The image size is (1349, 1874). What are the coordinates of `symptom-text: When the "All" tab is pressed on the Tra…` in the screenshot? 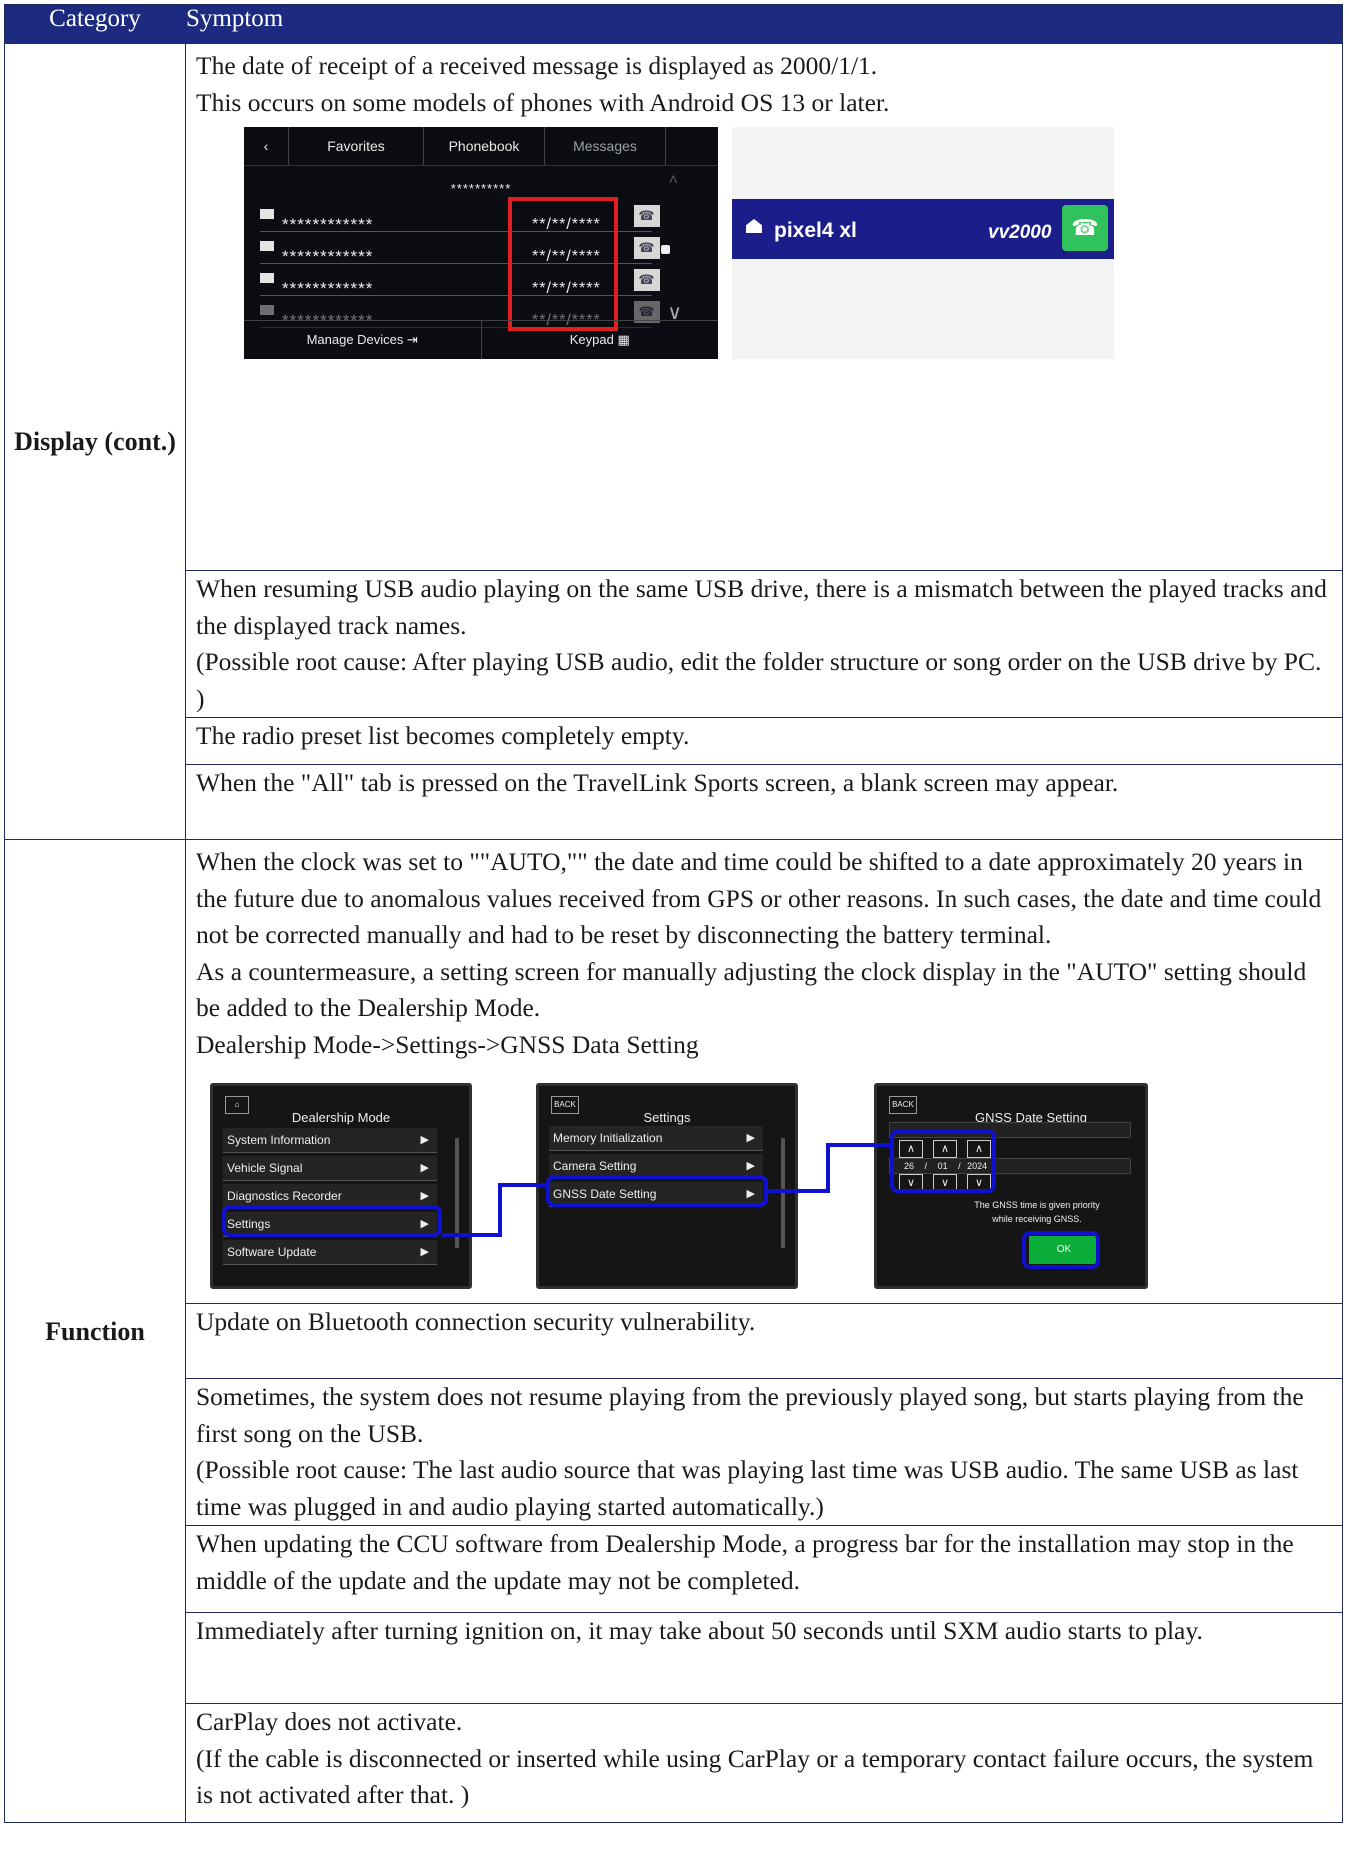 It's located at (657, 782).